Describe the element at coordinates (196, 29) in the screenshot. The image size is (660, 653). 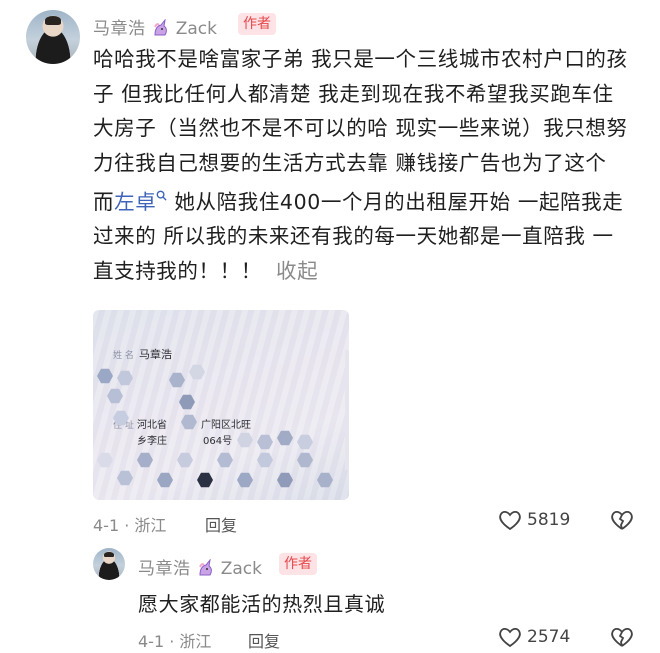
I see `user-handle: Zack` at that location.